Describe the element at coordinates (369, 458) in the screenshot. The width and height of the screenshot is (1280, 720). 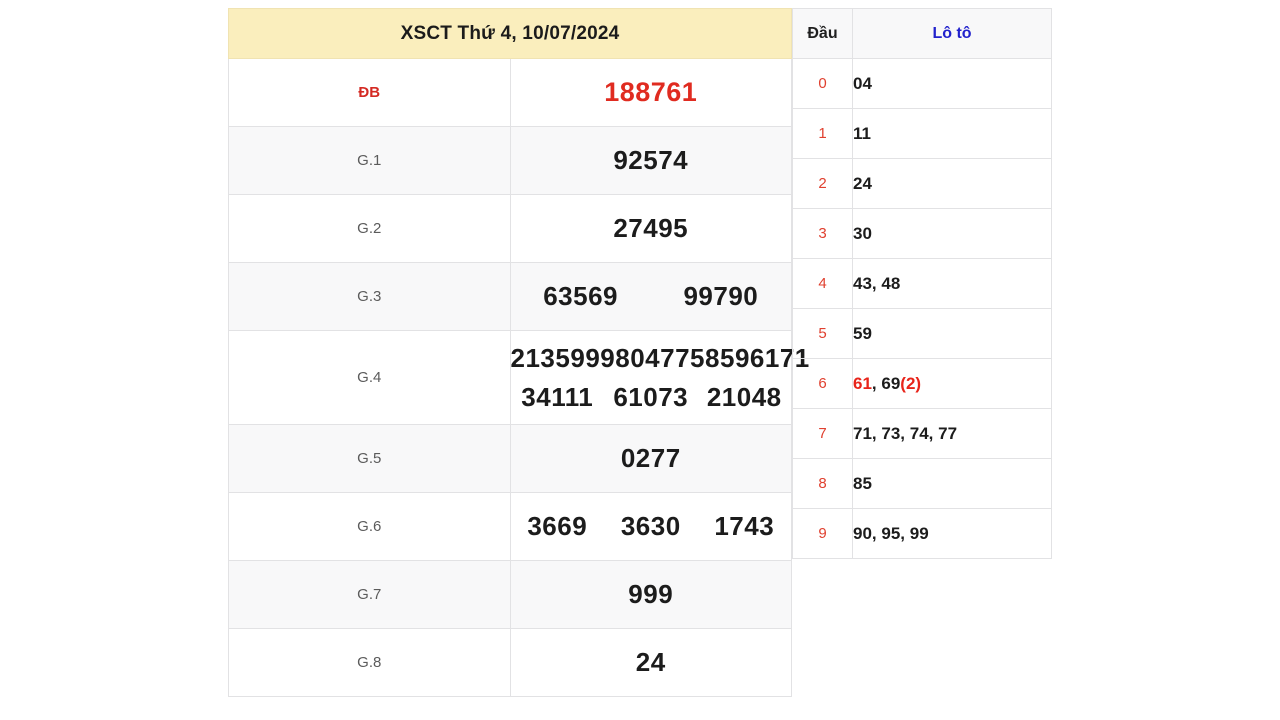
I see `prize-label-g5: G.5` at that location.